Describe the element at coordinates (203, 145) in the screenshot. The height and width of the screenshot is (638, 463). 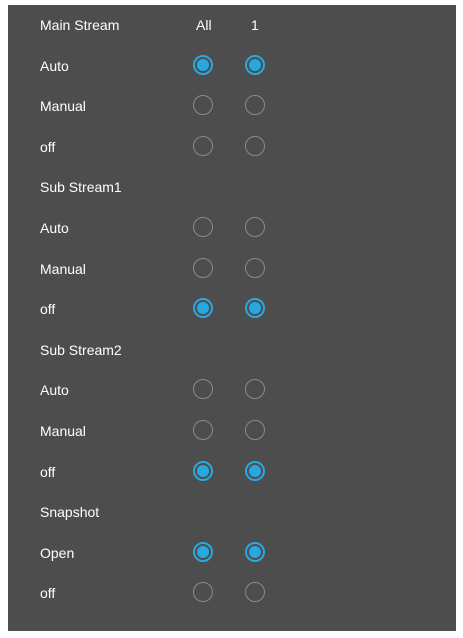
I see `main-stream-off-all-radio` at that location.